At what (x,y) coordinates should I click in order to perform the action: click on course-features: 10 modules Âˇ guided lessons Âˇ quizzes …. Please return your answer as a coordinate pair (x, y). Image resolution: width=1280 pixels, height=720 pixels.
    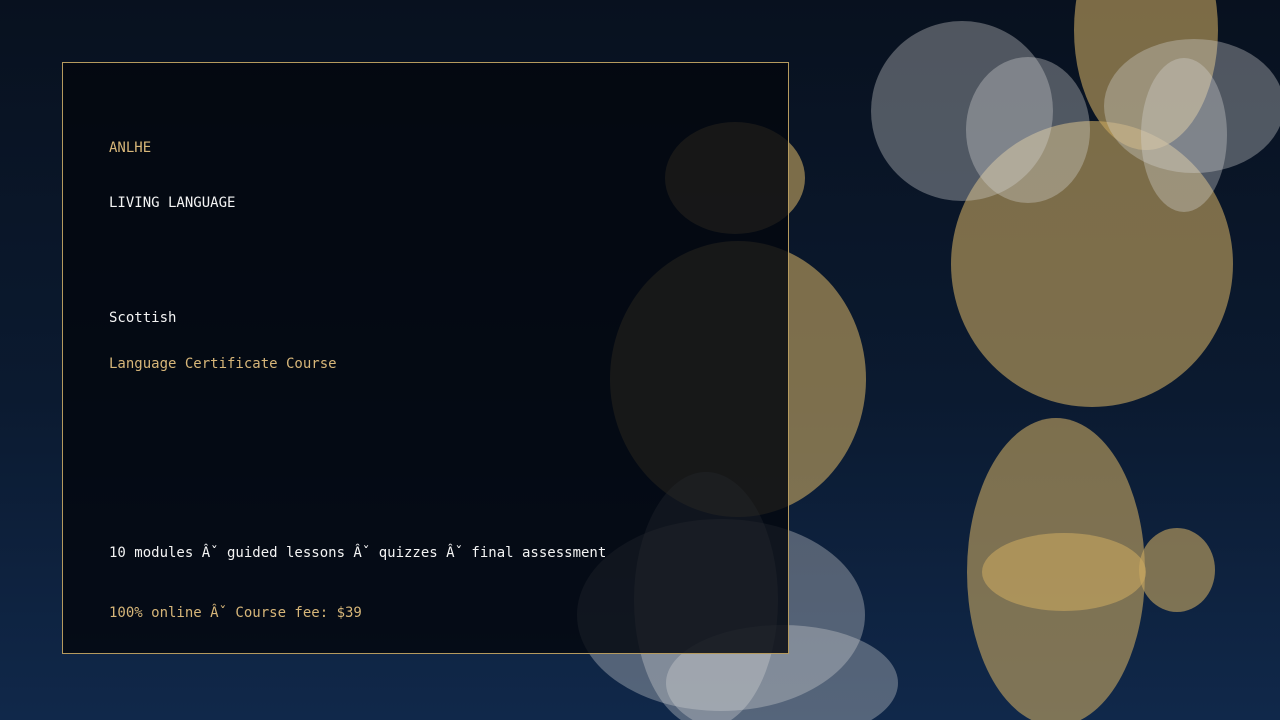
    Looking at the image, I should click on (358, 553).